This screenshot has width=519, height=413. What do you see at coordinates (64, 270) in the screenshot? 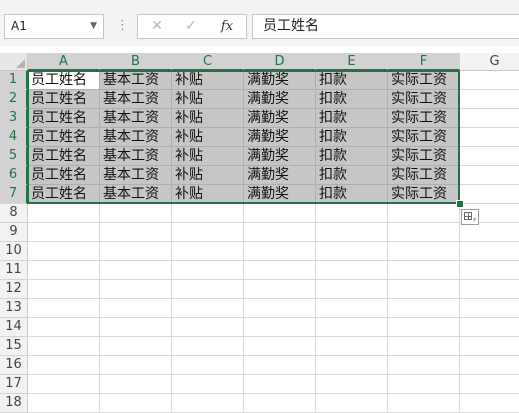
I see `cell-a11` at bounding box center [64, 270].